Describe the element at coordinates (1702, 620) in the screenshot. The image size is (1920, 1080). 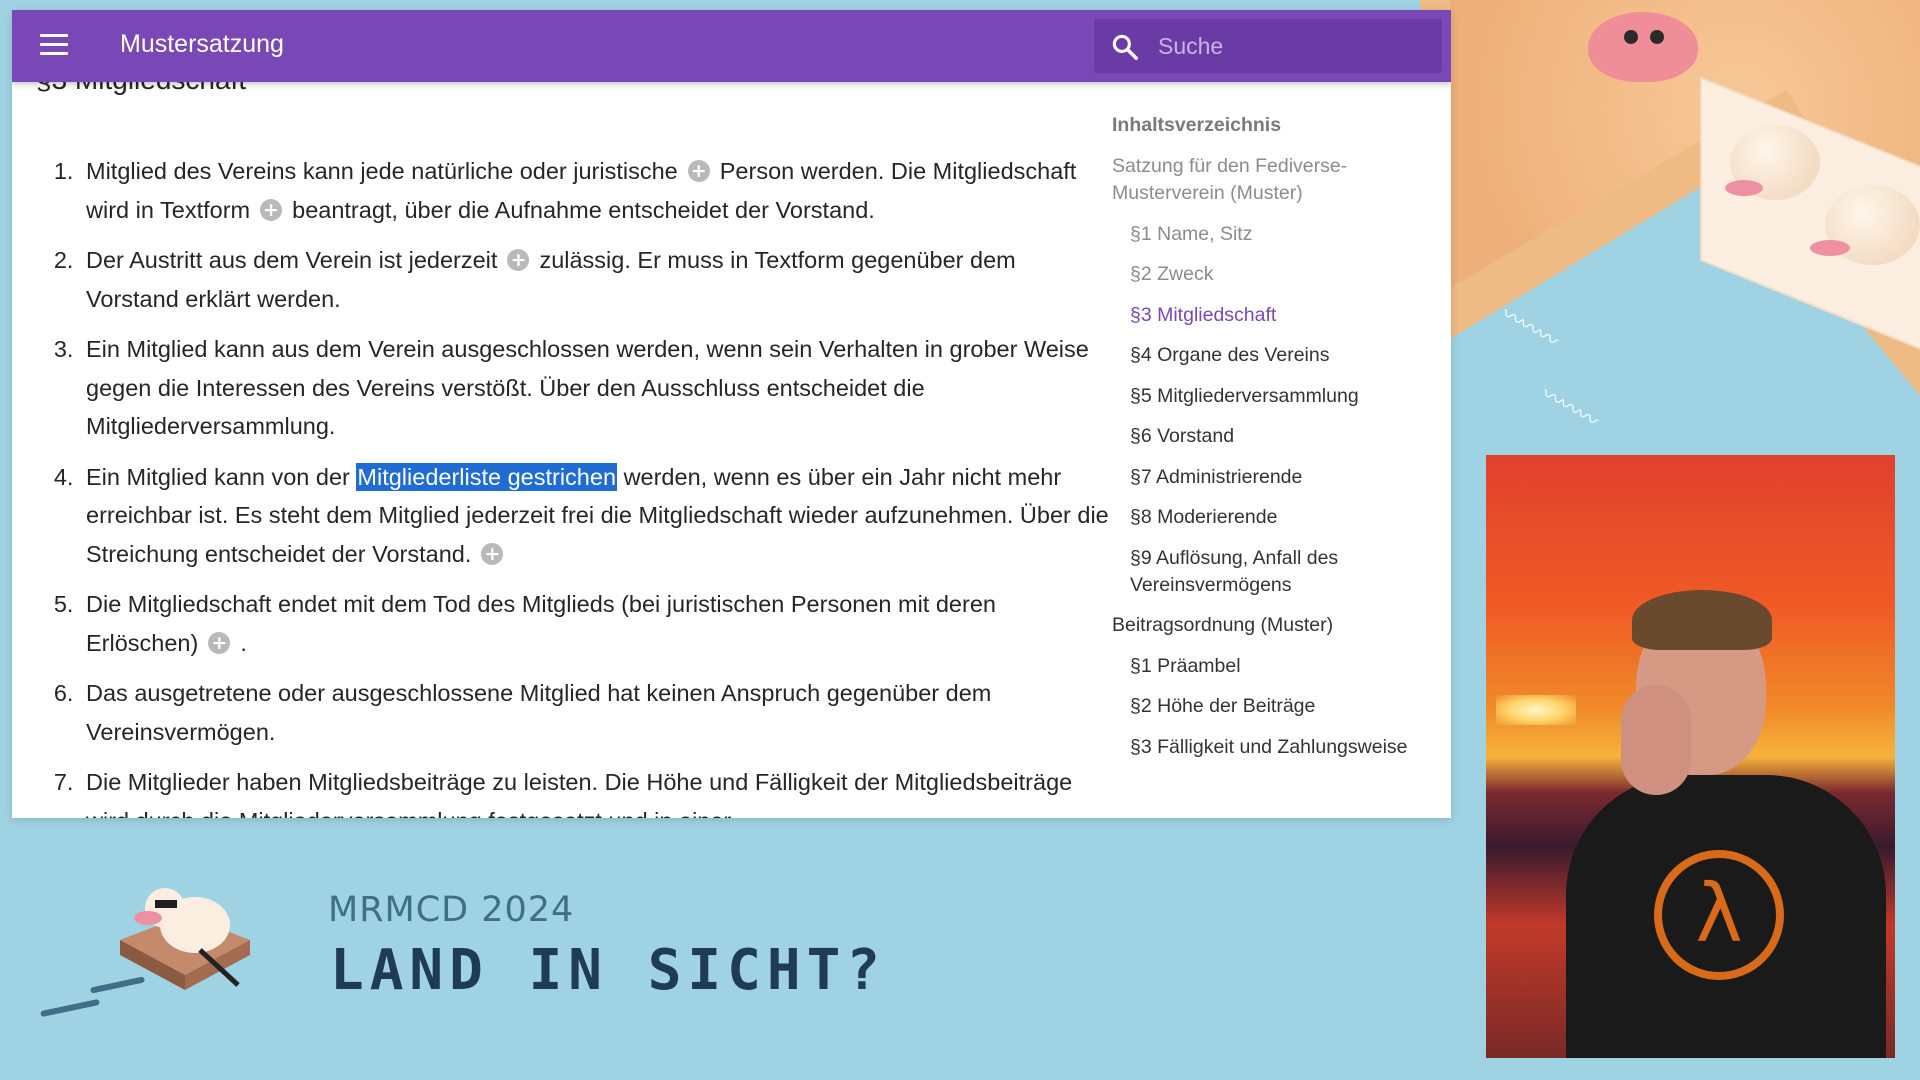
I see `speaker-hair` at that location.